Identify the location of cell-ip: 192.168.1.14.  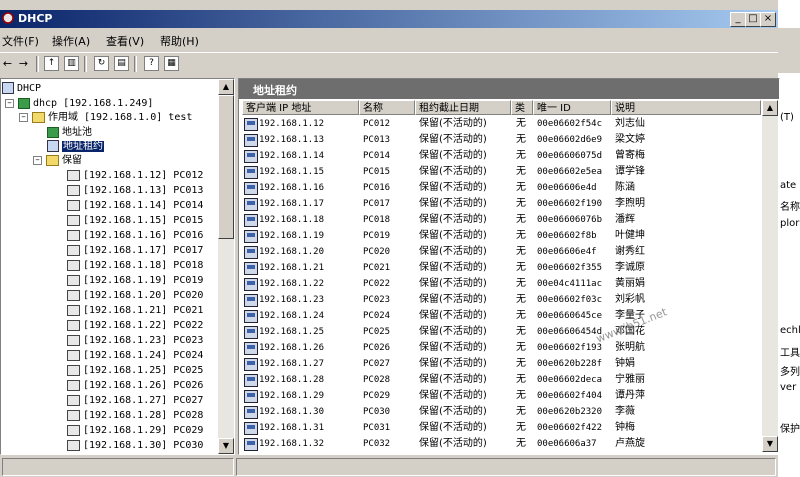
(292, 156).